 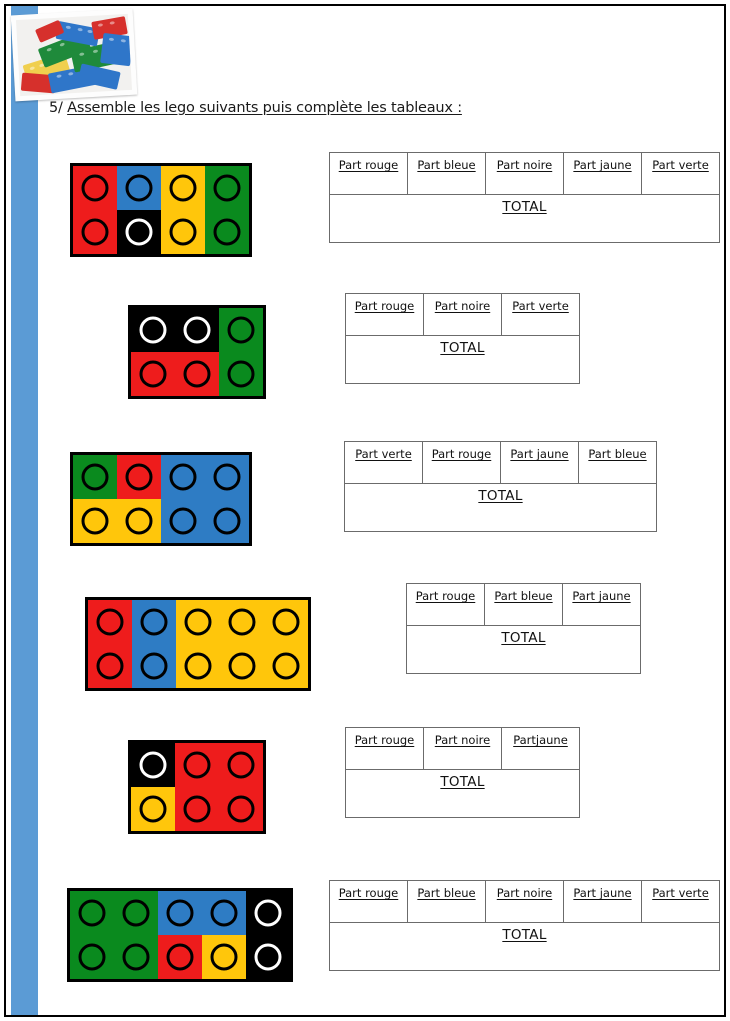 I want to click on left-accent-bar, so click(x=24, y=510).